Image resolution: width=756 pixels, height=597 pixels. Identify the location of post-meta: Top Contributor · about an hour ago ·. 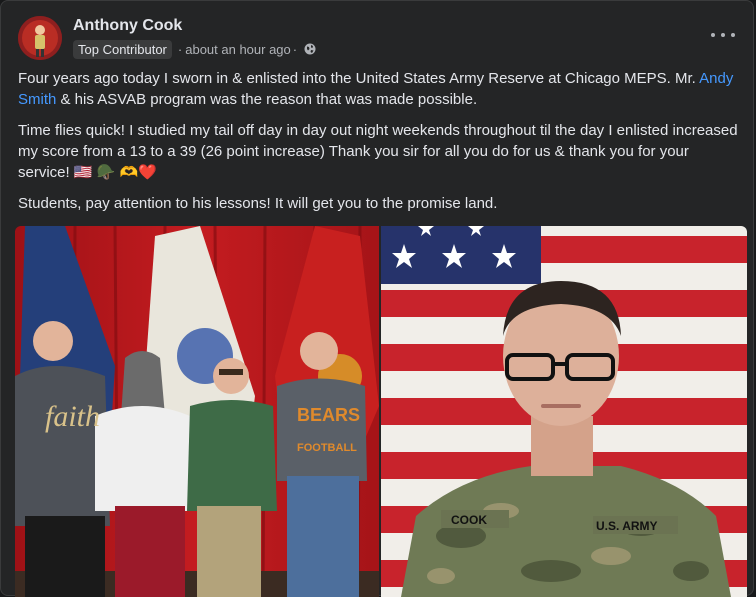
(194, 49).